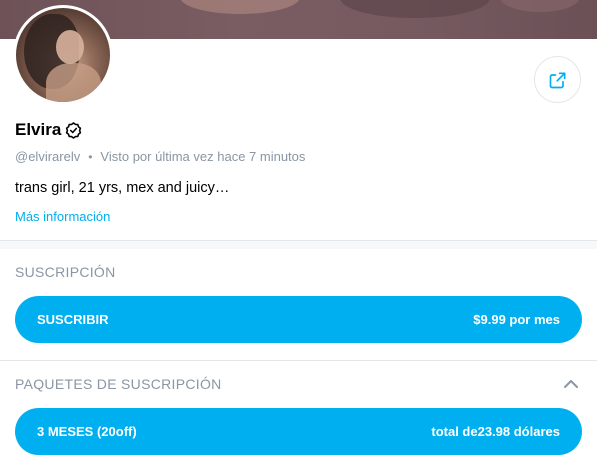 The image size is (597, 471). I want to click on share-button, so click(557, 79).